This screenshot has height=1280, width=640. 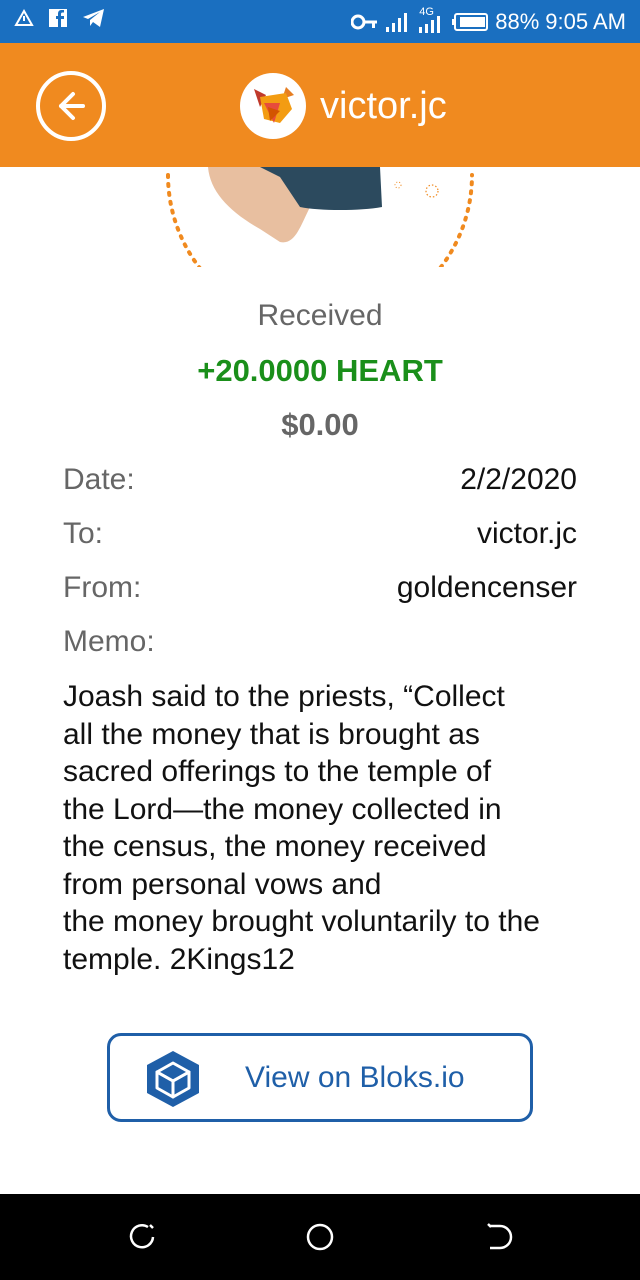 What do you see at coordinates (320, 588) in the screenshot?
I see `detail-row-from: From: goldencenser` at bounding box center [320, 588].